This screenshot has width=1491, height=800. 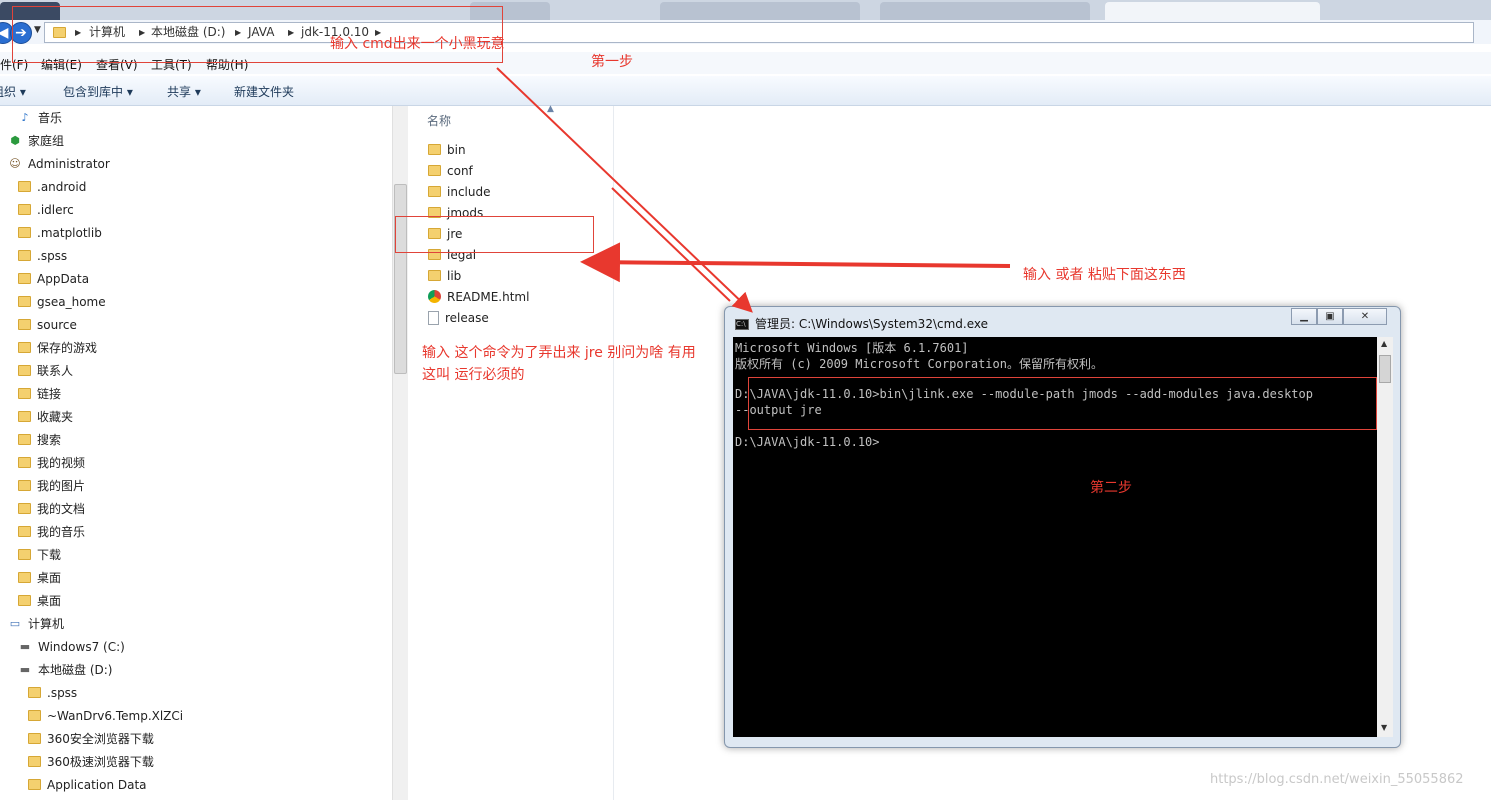 What do you see at coordinates (795, 262) in the screenshot?
I see `arrow-to-jre` at bounding box center [795, 262].